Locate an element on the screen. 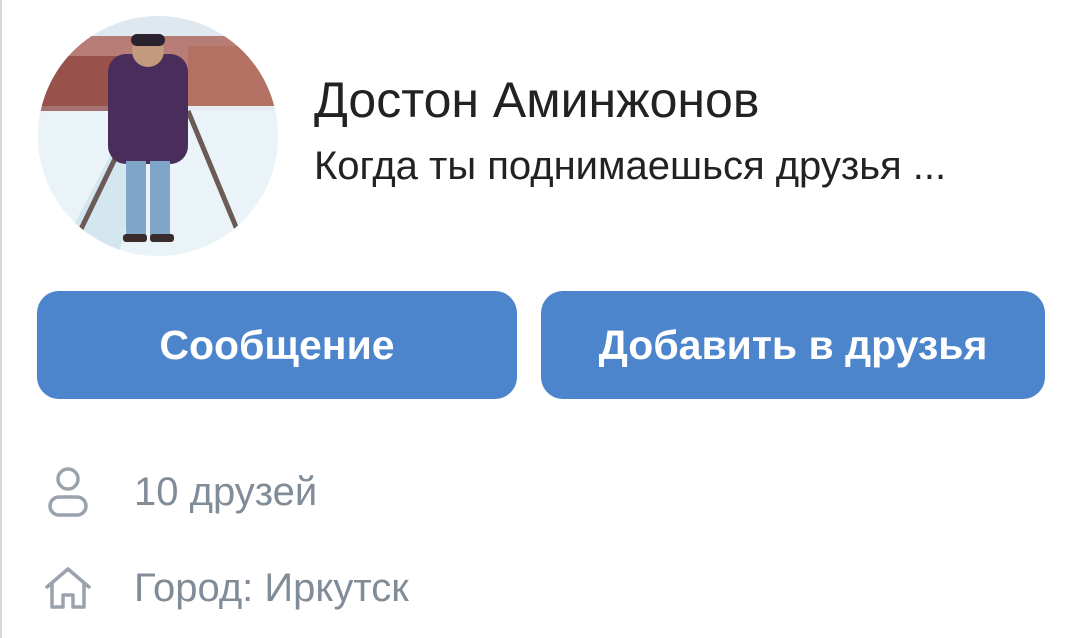 The width and height of the screenshot is (1080, 638). home-icon is located at coordinates (68, 588).